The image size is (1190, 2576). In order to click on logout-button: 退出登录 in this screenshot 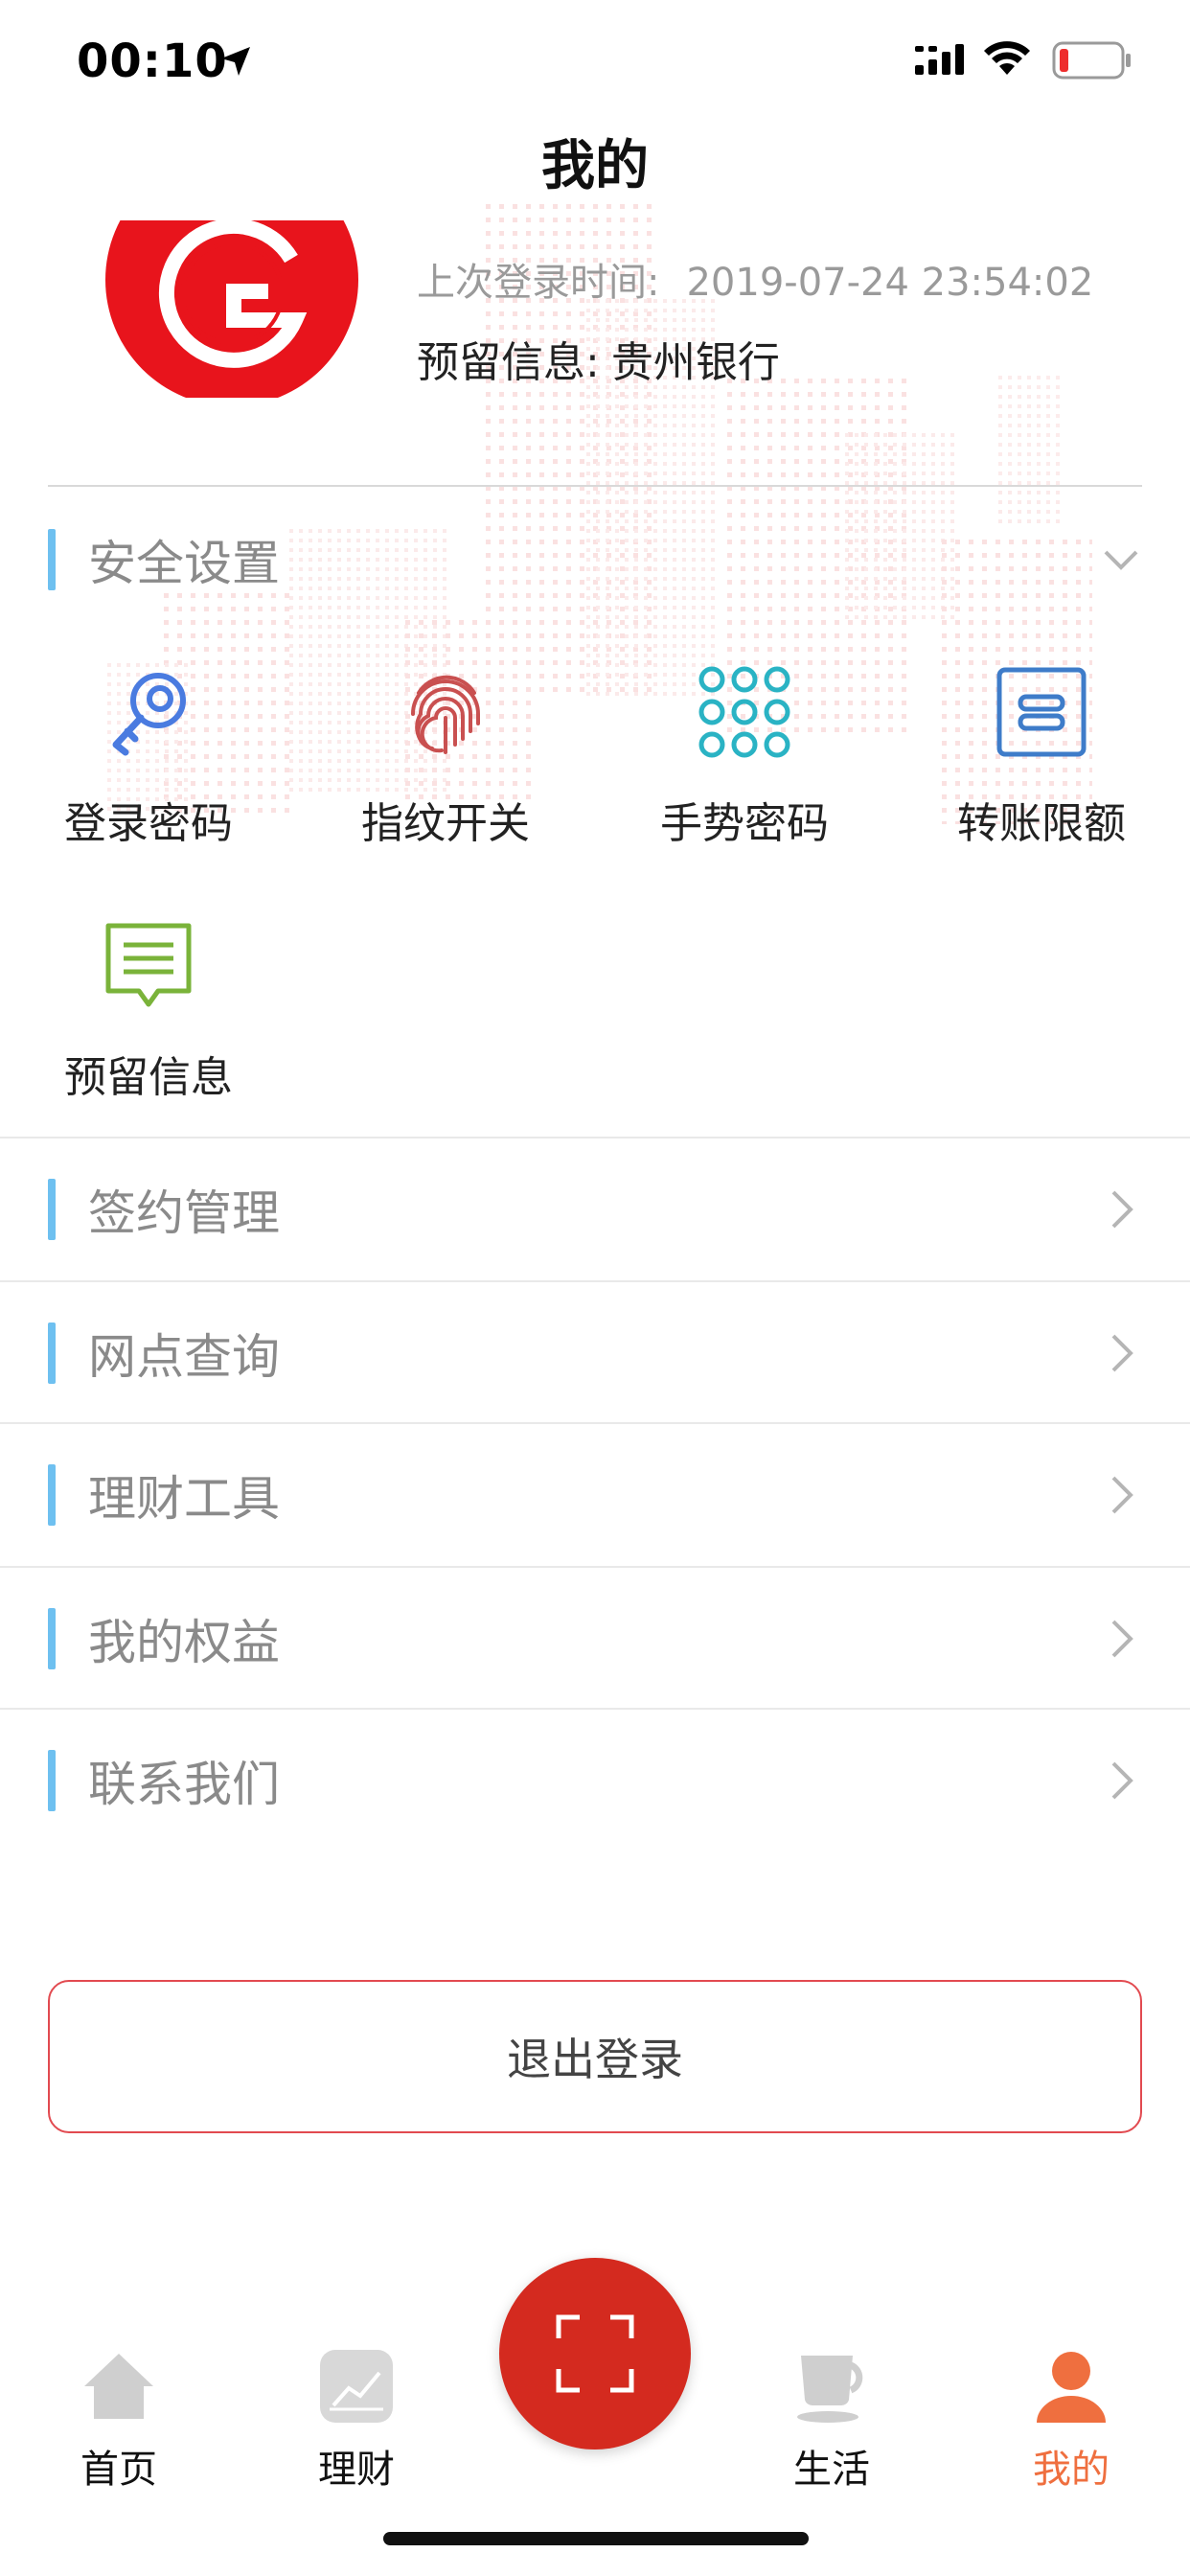, I will do `click(595, 2056)`.